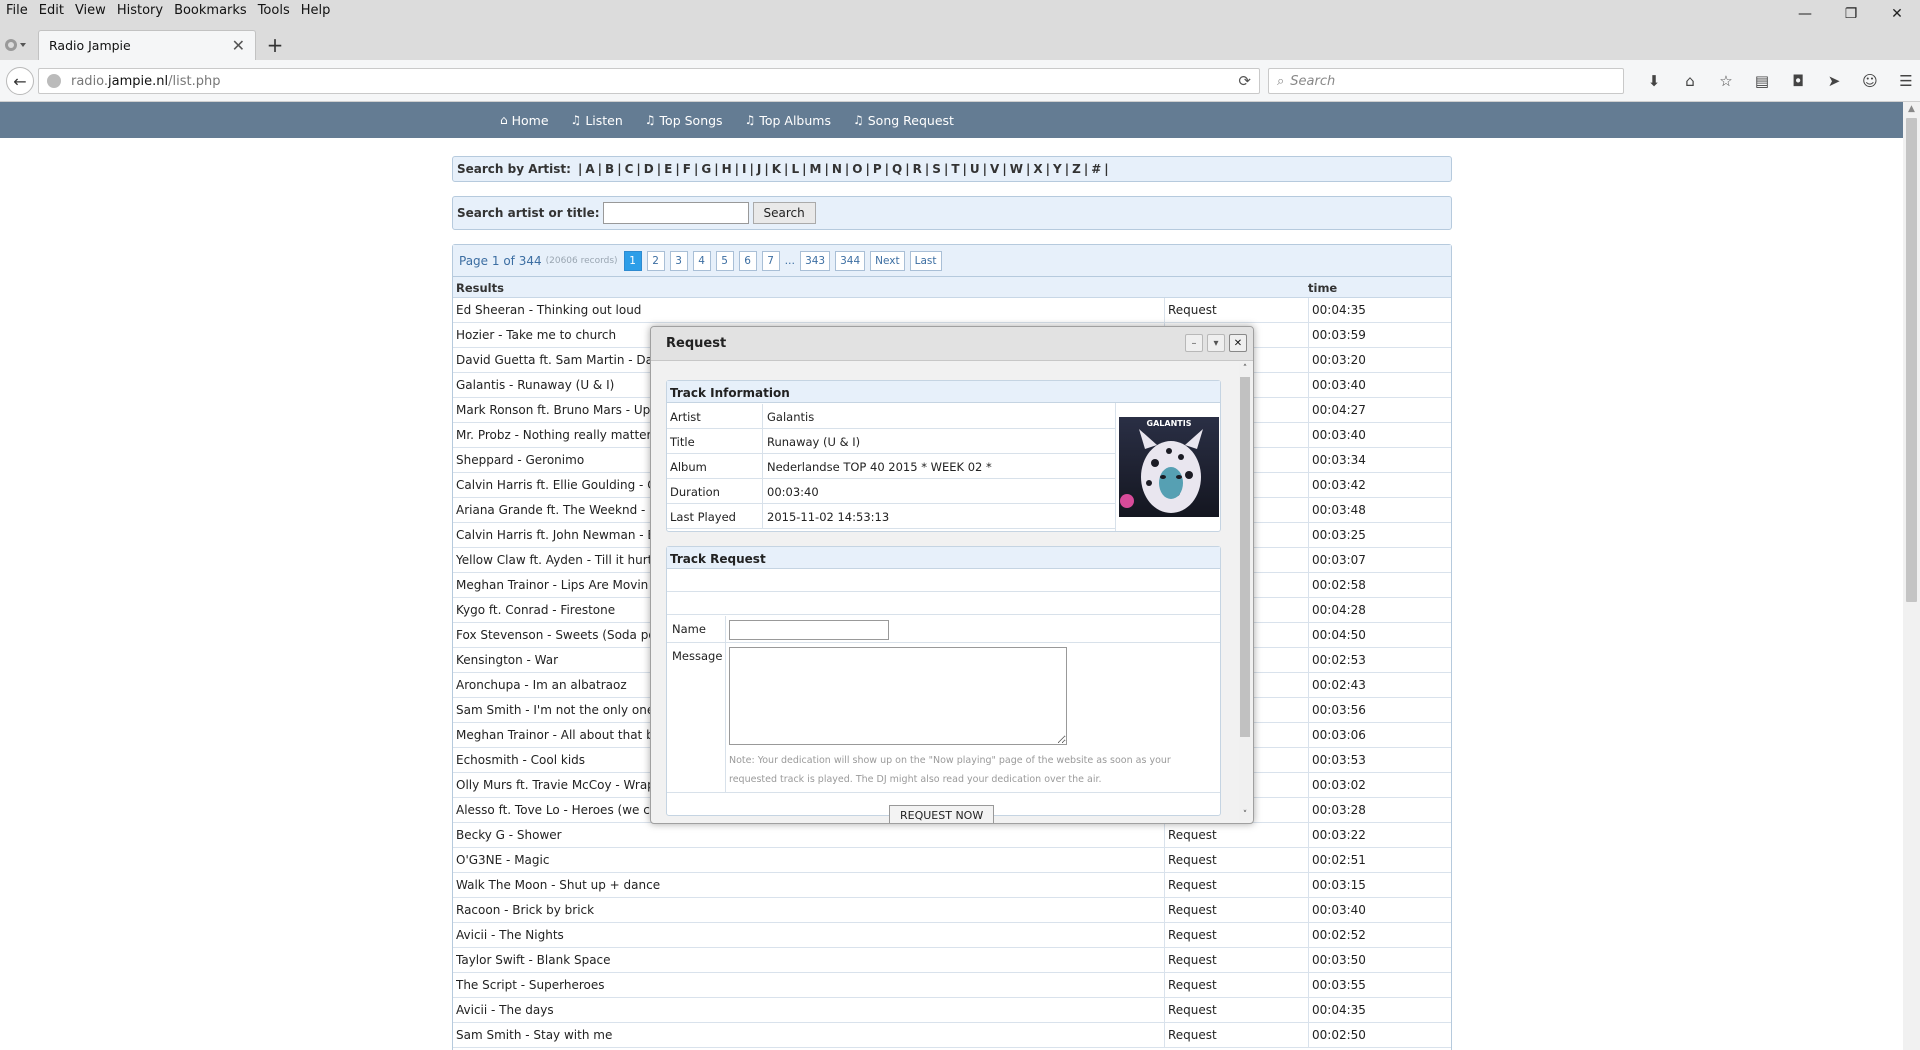  I want to click on nav-song-request: ♫ Song Request, so click(903, 120).